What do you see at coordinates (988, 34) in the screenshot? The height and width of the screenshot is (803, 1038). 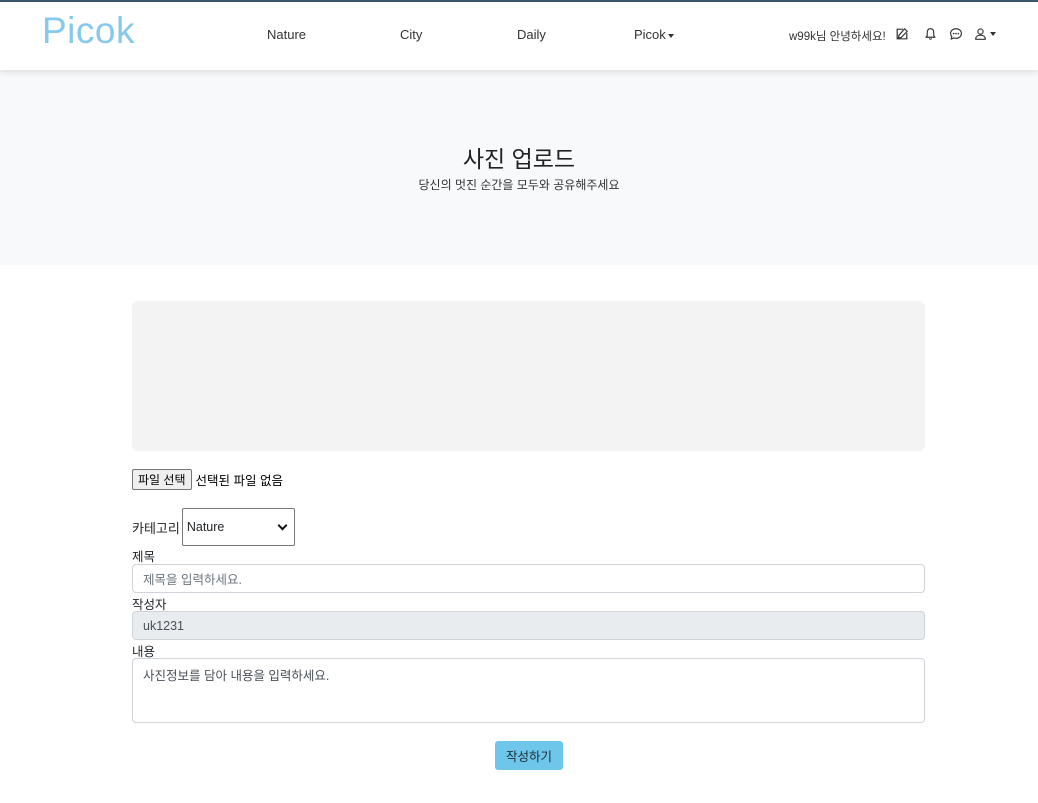 I see `user-menu-button` at bounding box center [988, 34].